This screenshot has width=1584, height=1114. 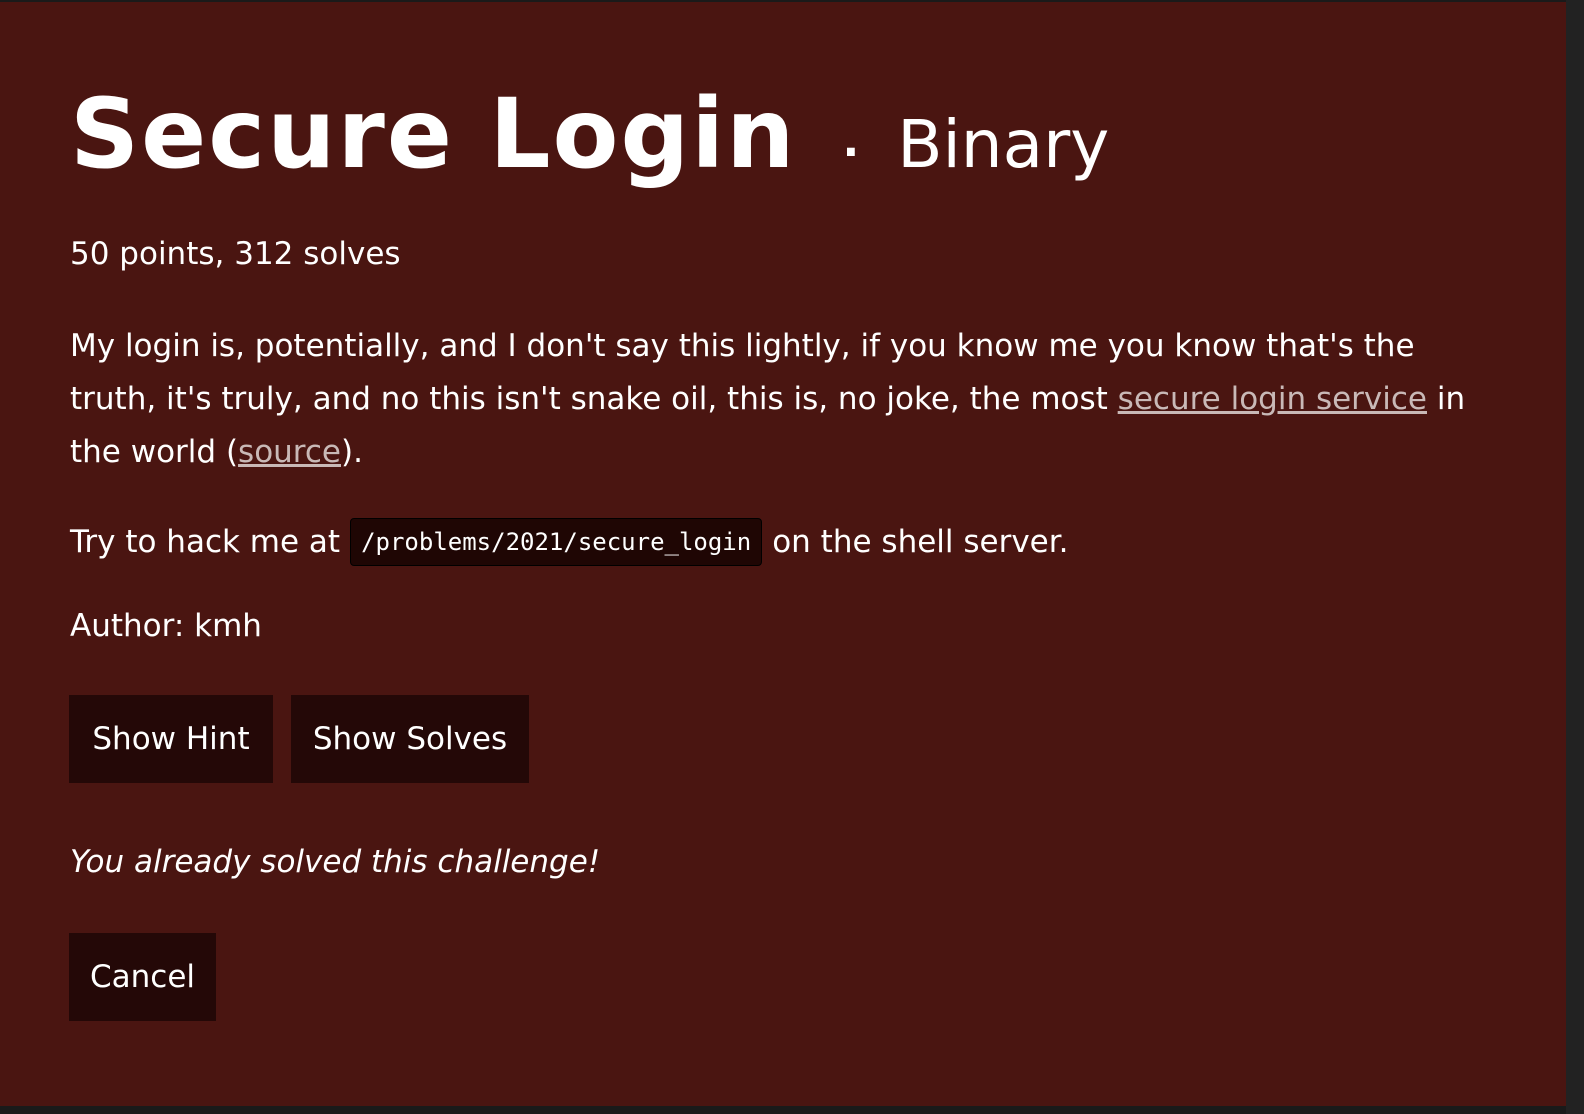 What do you see at coordinates (235, 254) in the screenshot?
I see `points-solves: 50 points, 312 solves` at bounding box center [235, 254].